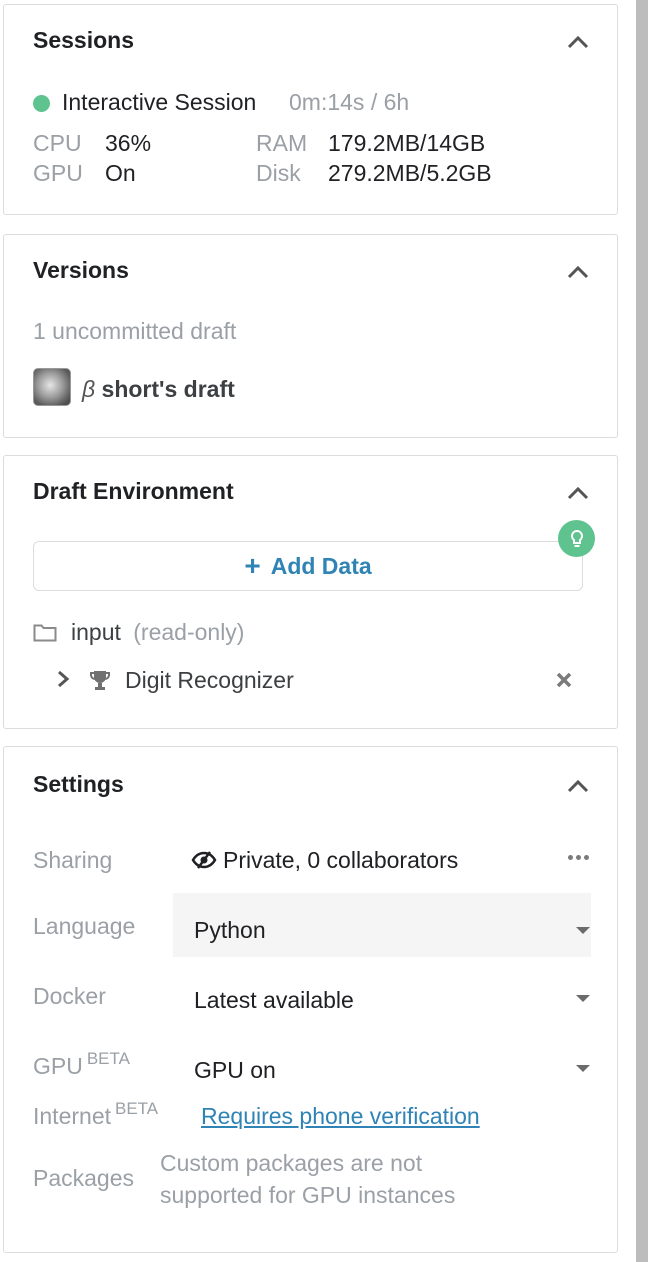 This screenshot has height=1262, width=648. I want to click on gpu-setting-label-text: GPU, so click(58, 1066).